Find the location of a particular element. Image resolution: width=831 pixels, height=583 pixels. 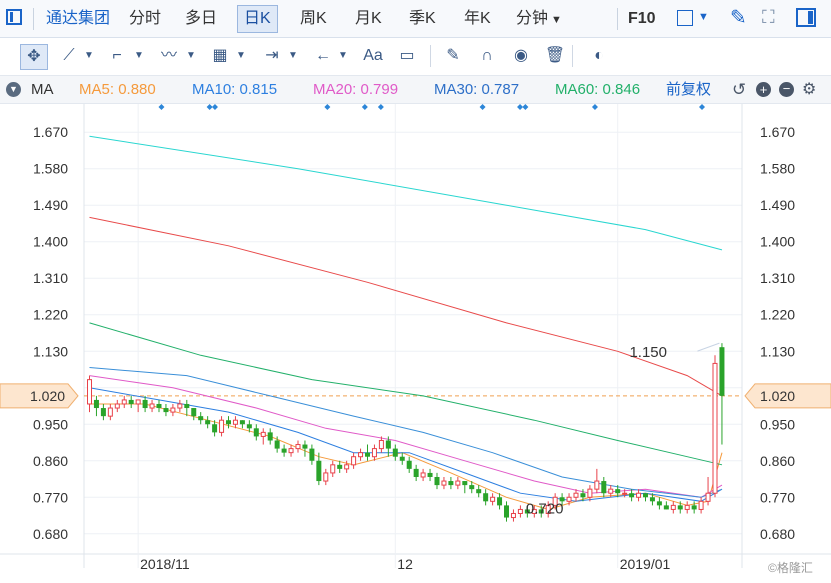

arrow-tool-icon: ← is located at coordinates (323, 56).